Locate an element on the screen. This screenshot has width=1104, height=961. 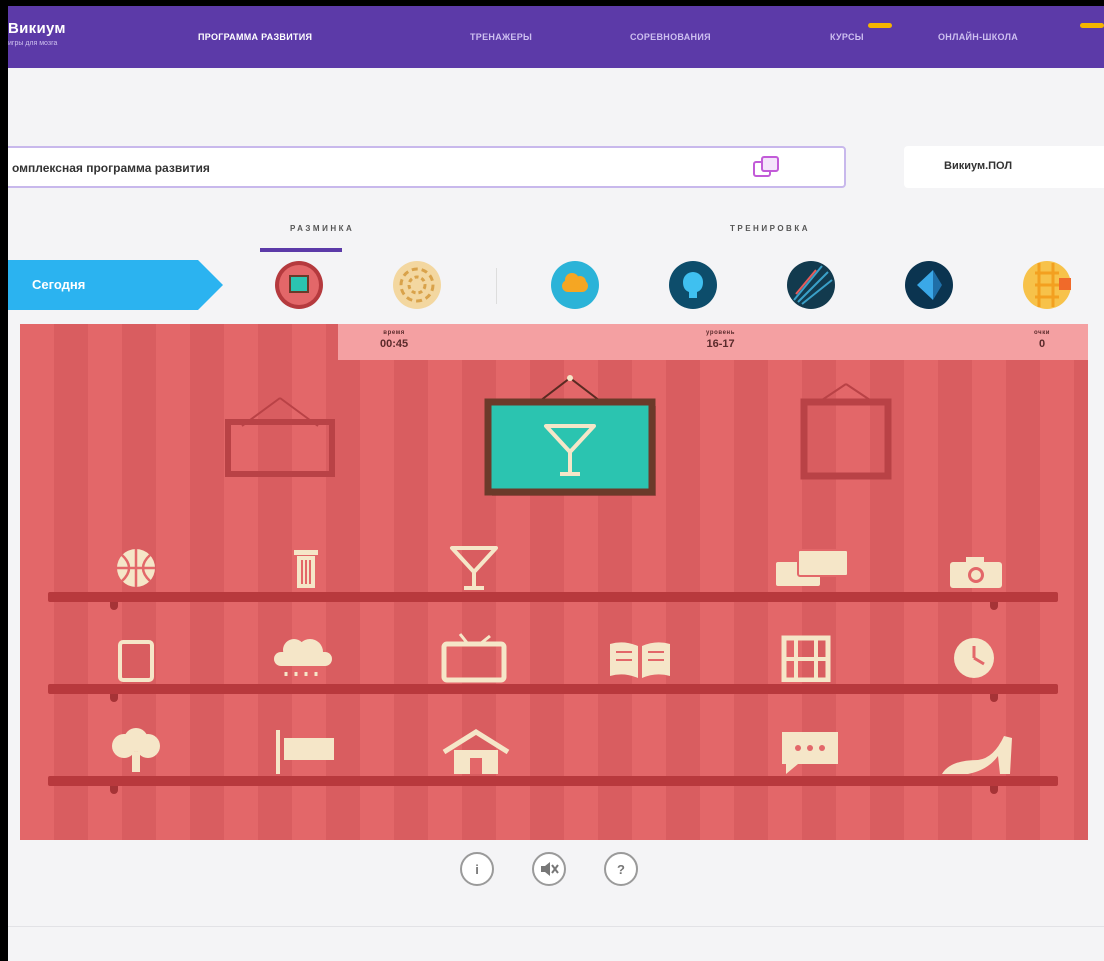
hud-score-value: 0 is located at coordinates (1042, 344).